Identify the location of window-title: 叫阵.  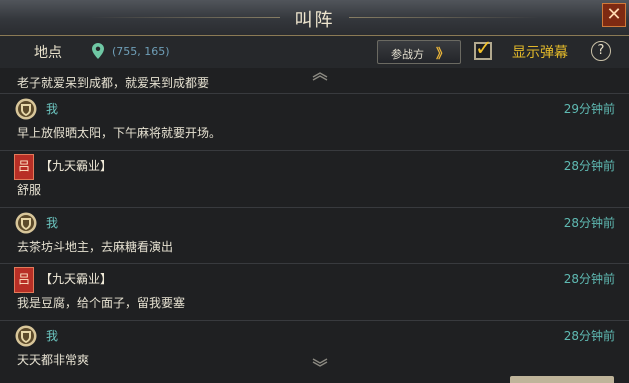
(314, 20).